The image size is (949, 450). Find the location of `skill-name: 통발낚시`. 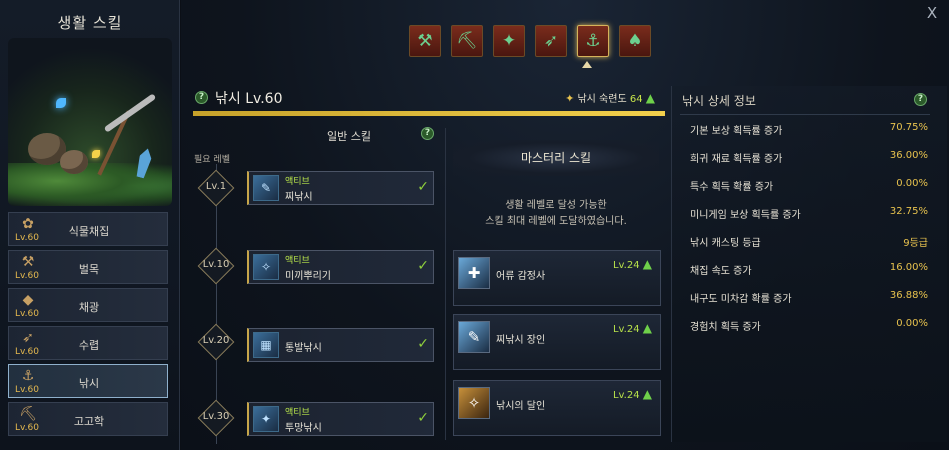

skill-name: 통발낚시 is located at coordinates (303, 348).